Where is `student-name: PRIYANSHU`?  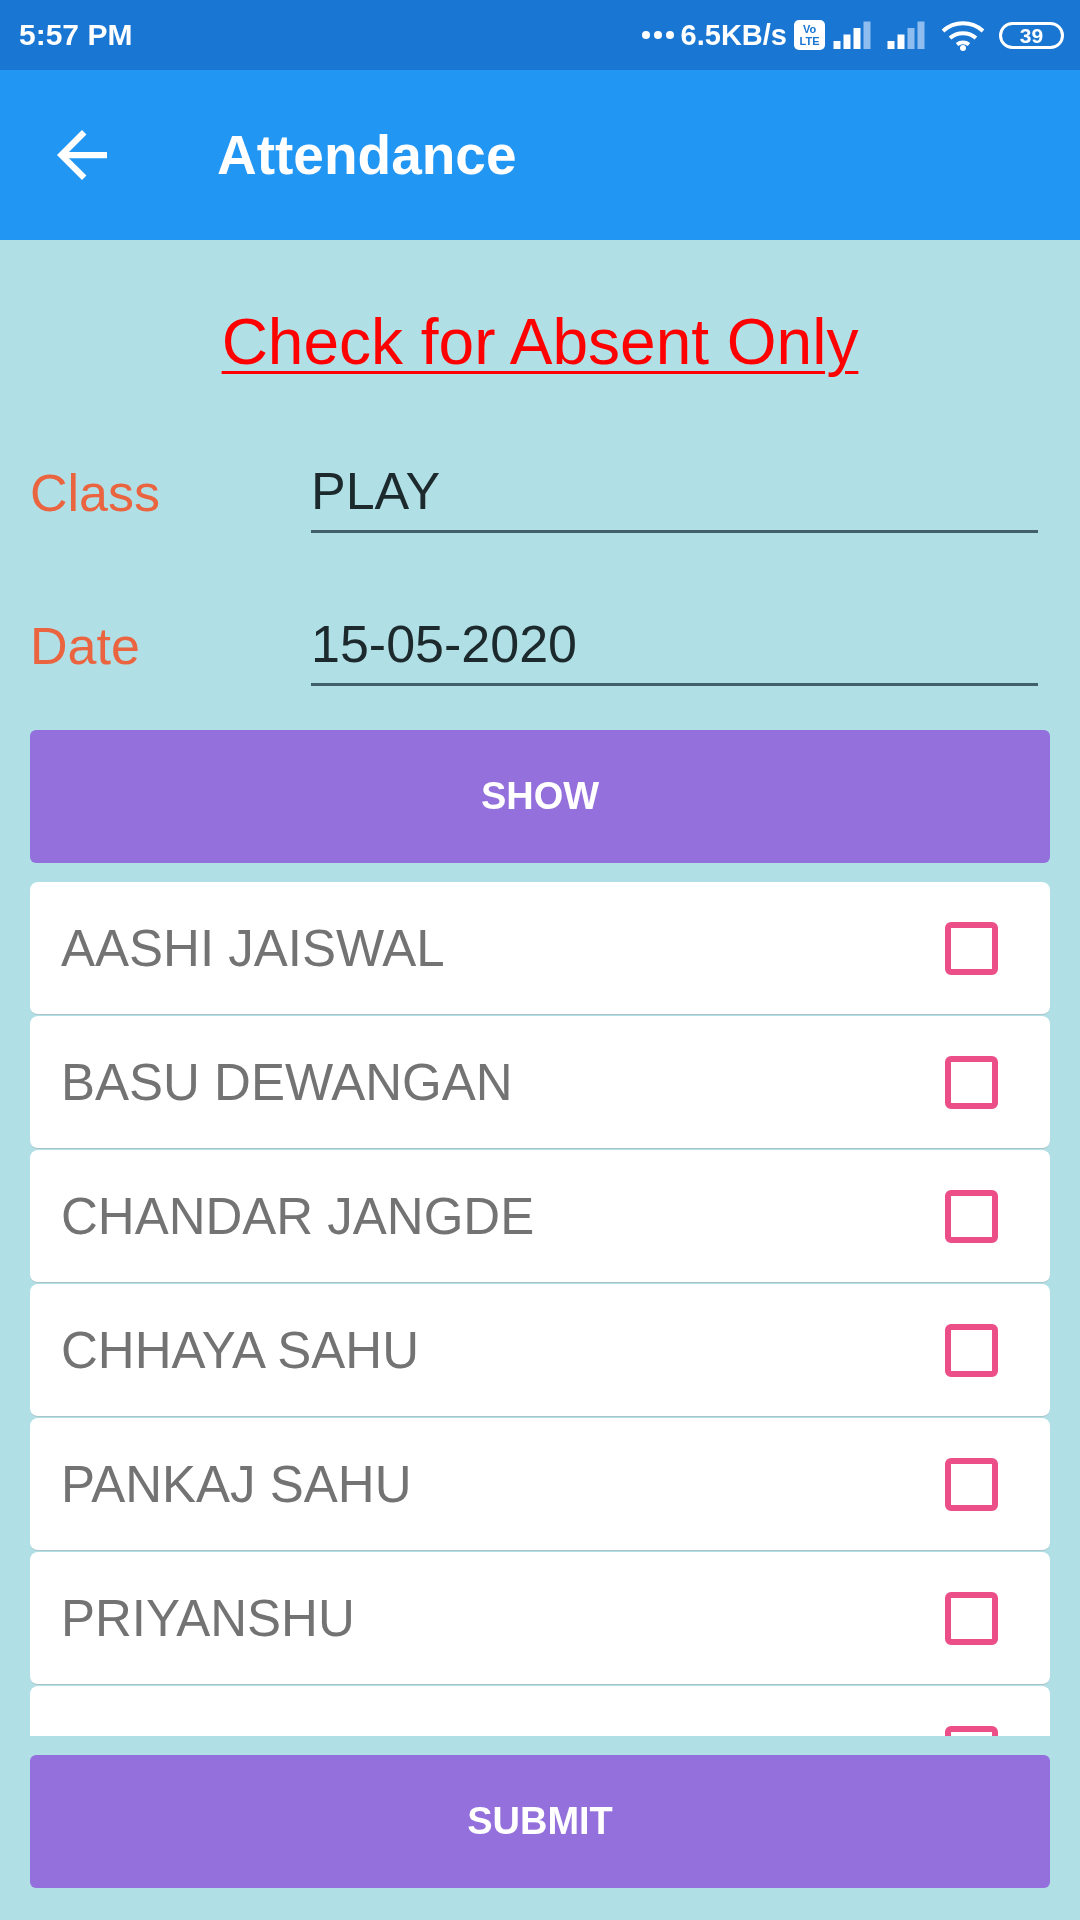 student-name: PRIYANSHU is located at coordinates (208, 1618).